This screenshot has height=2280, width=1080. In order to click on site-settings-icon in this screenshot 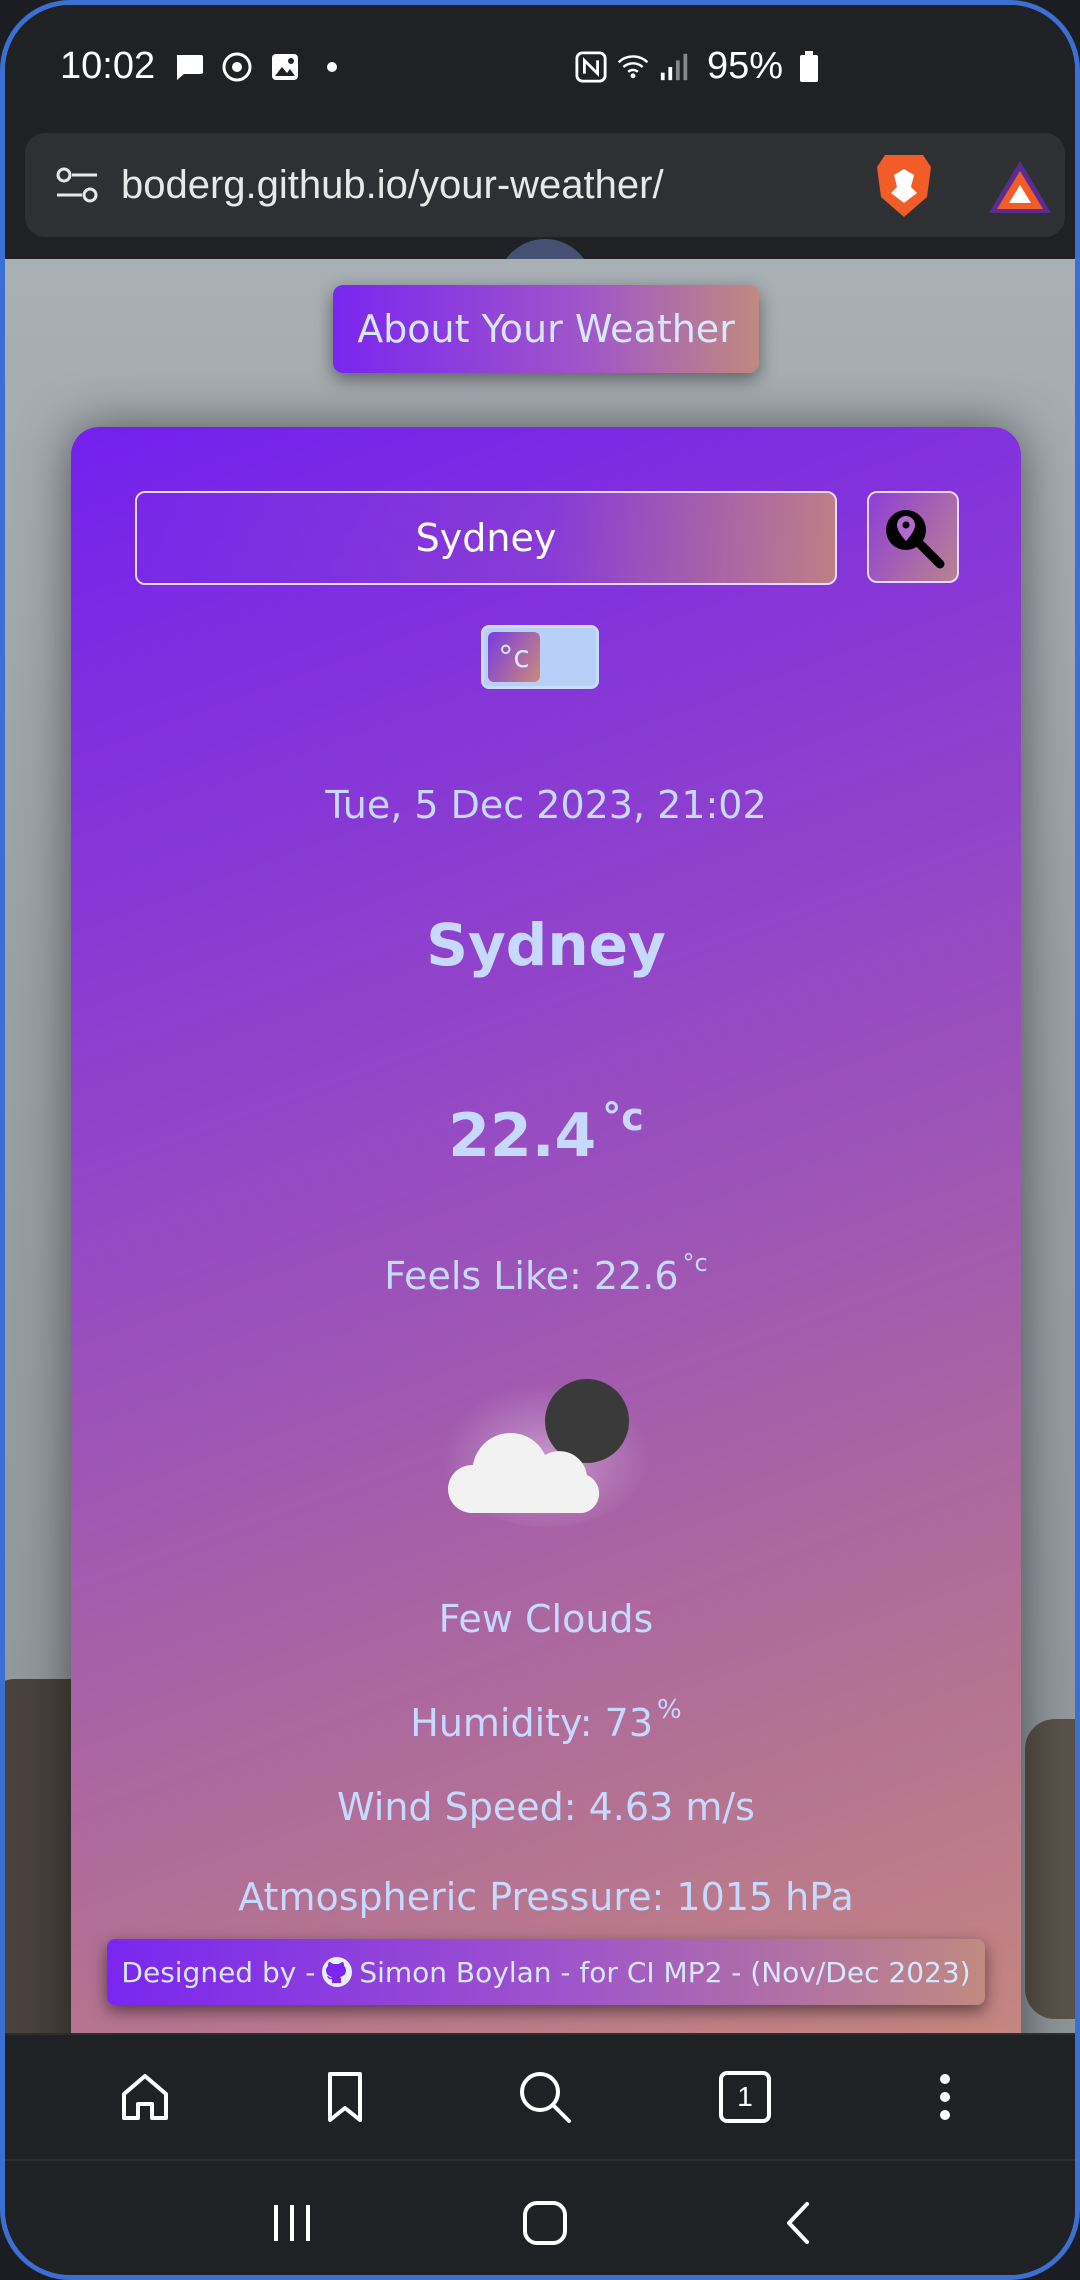, I will do `click(77, 185)`.